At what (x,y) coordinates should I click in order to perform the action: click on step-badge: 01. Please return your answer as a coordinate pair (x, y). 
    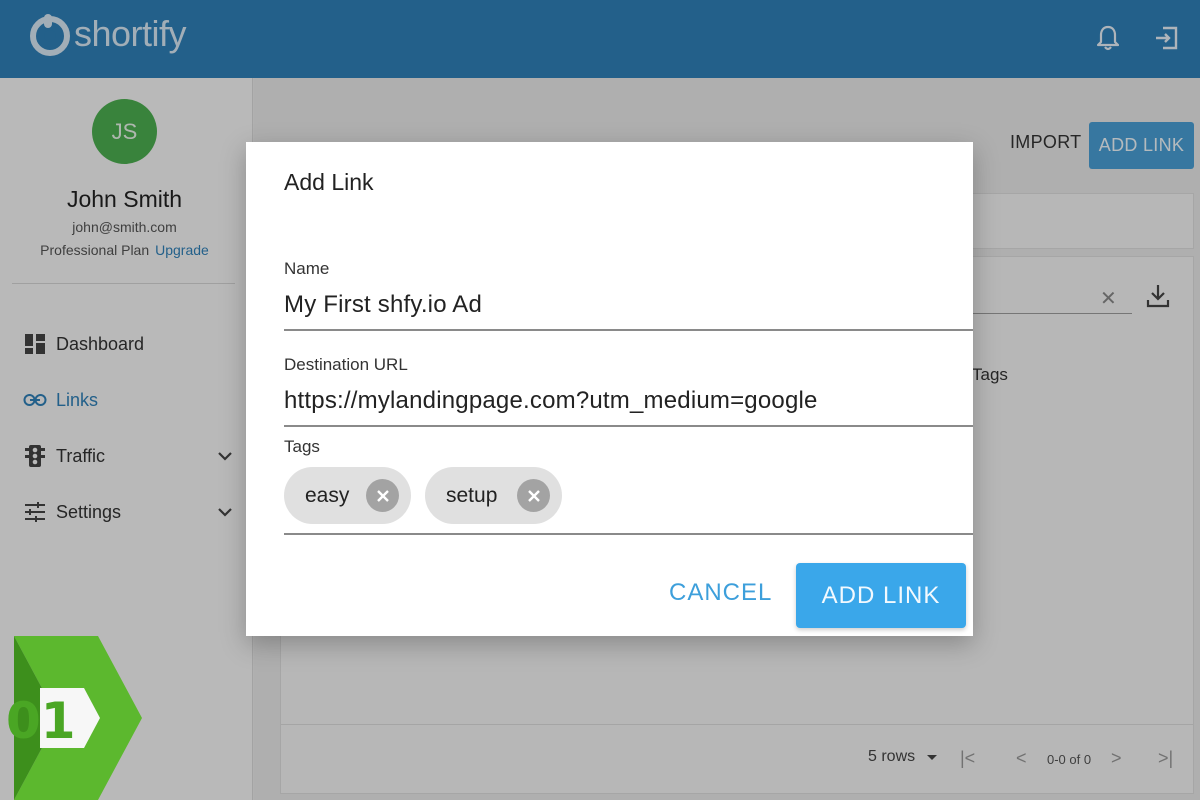
    Looking at the image, I should click on (72, 718).